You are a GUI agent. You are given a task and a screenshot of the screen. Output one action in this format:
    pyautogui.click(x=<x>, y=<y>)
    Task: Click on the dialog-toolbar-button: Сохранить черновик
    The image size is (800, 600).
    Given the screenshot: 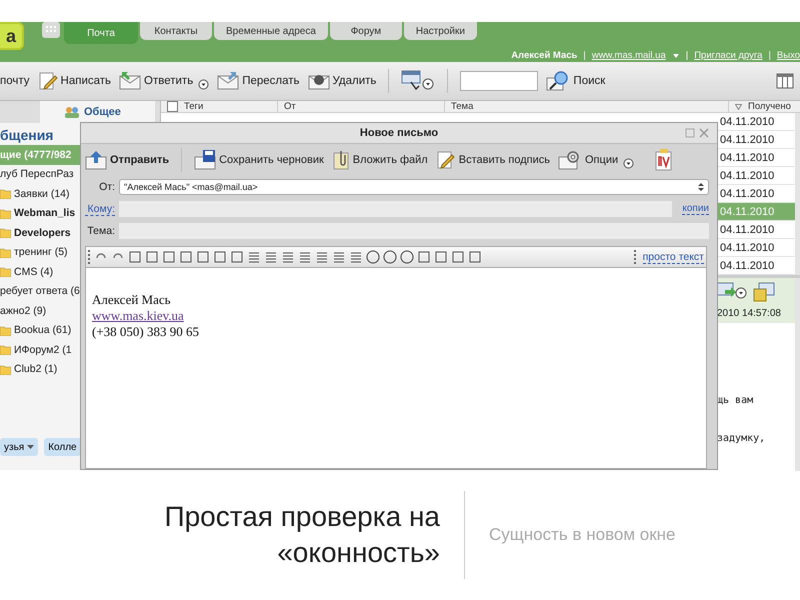 What is the action you would take?
    pyautogui.click(x=259, y=160)
    